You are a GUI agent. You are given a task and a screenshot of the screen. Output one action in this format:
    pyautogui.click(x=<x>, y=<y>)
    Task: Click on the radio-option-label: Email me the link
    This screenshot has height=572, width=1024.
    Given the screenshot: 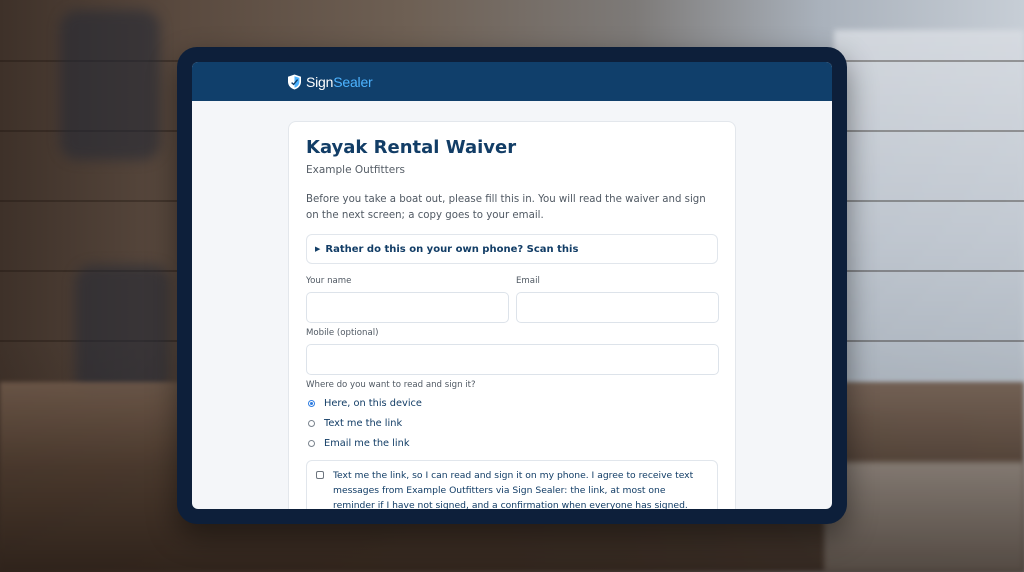 What is the action you would take?
    pyautogui.click(x=367, y=443)
    